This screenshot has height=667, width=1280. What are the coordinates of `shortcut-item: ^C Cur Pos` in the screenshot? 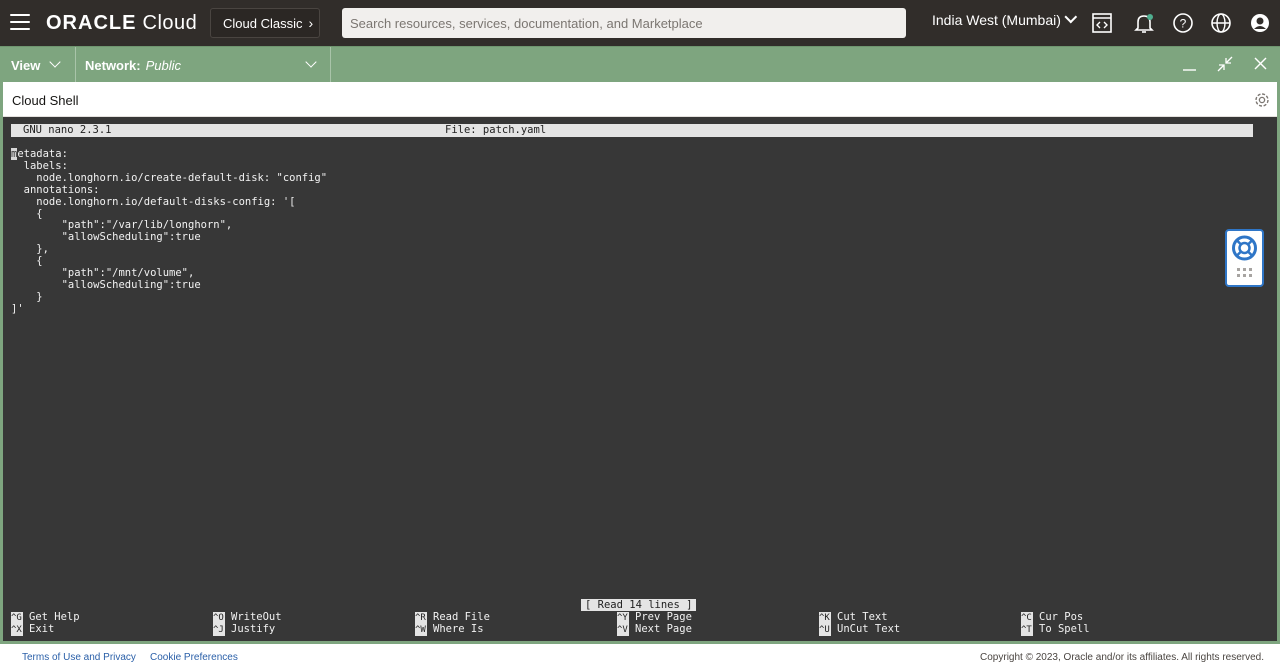 It's located at (1052, 617).